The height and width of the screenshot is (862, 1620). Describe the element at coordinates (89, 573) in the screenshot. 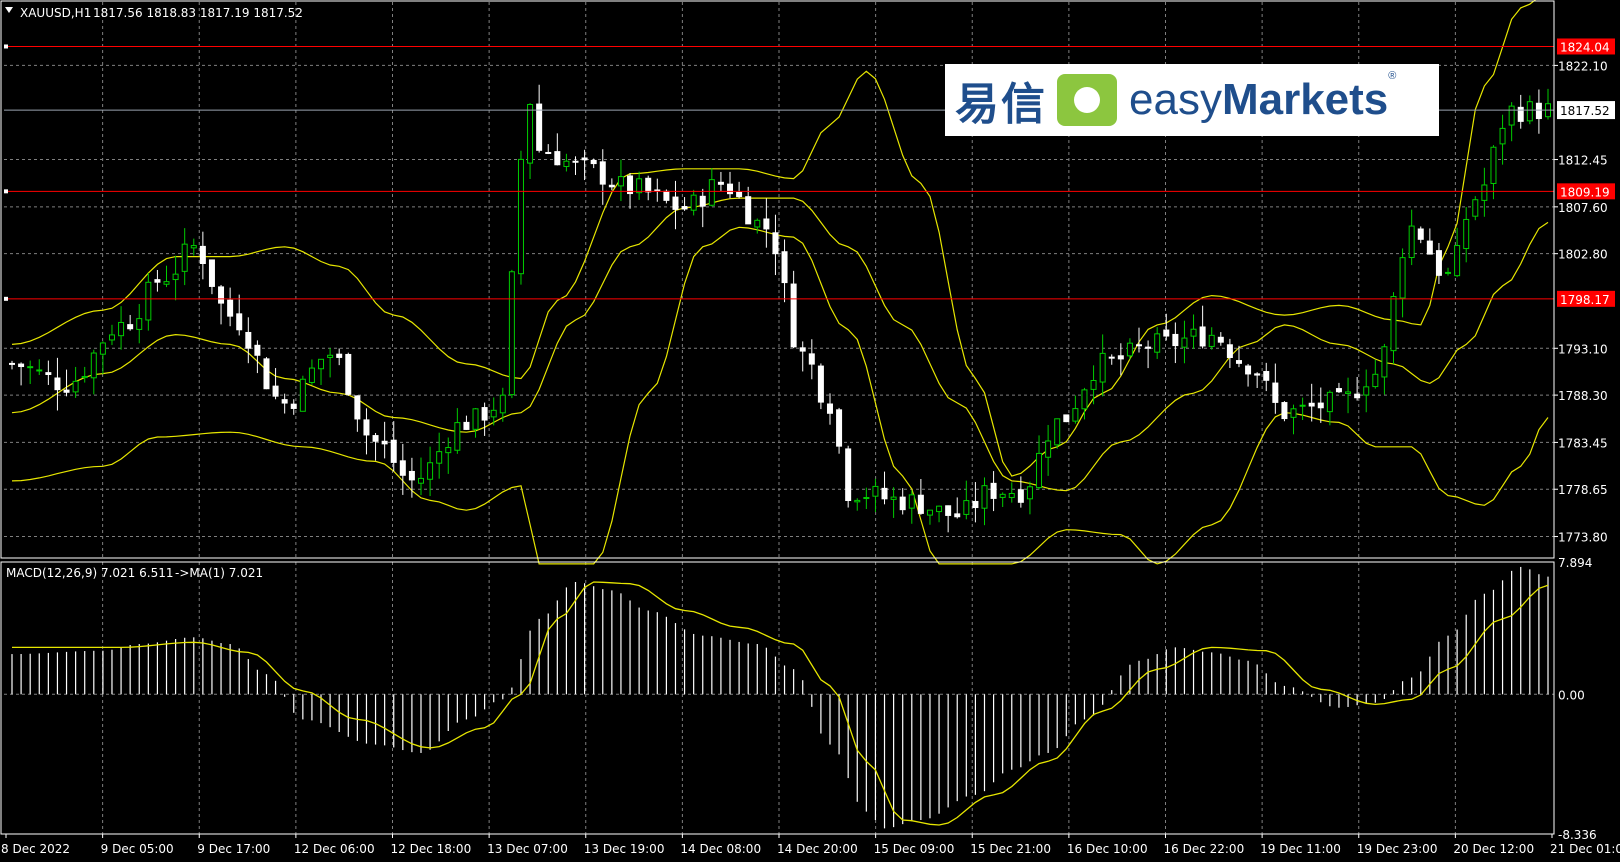

I see `macd-label: MACD(12,26,9) 7.021 6.511` at that location.